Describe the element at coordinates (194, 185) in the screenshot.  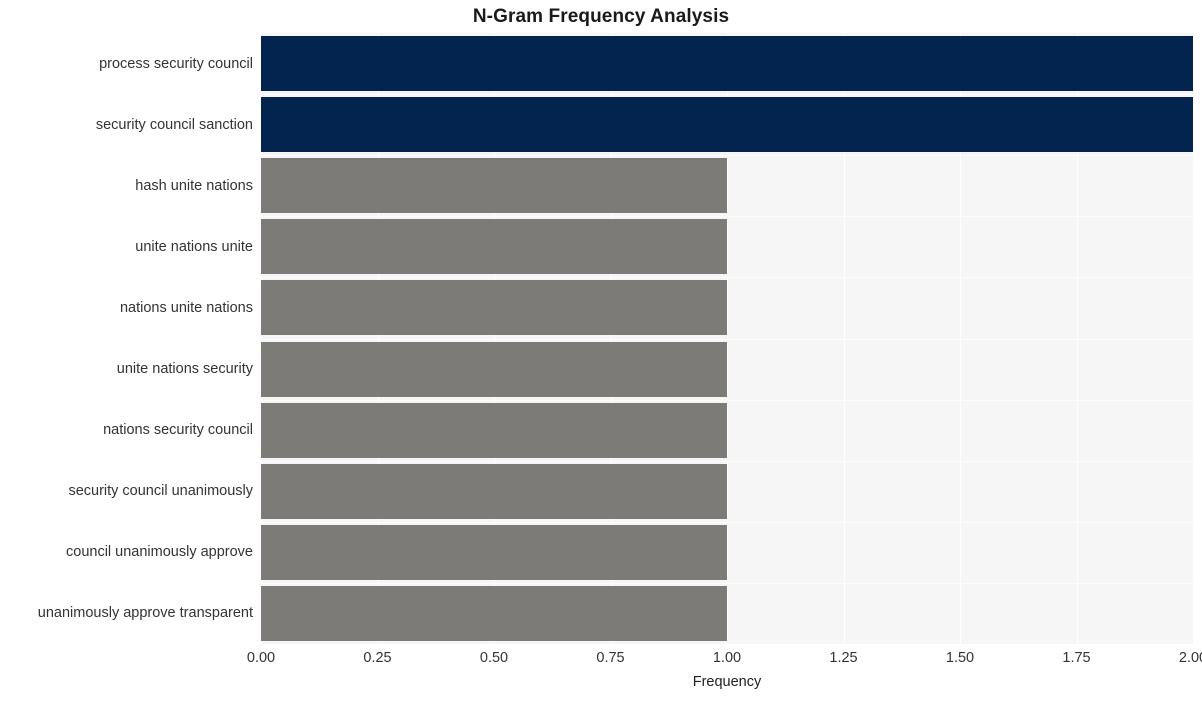
I see `y-axis-tick-label: hash unite nations` at that location.